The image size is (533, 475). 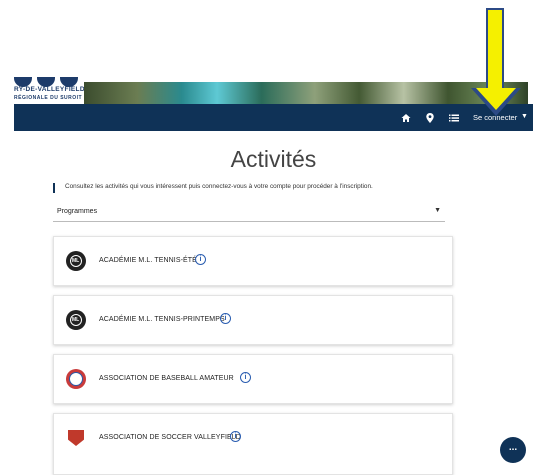 I want to click on annotation-arrow-shaft, so click(x=495, y=50).